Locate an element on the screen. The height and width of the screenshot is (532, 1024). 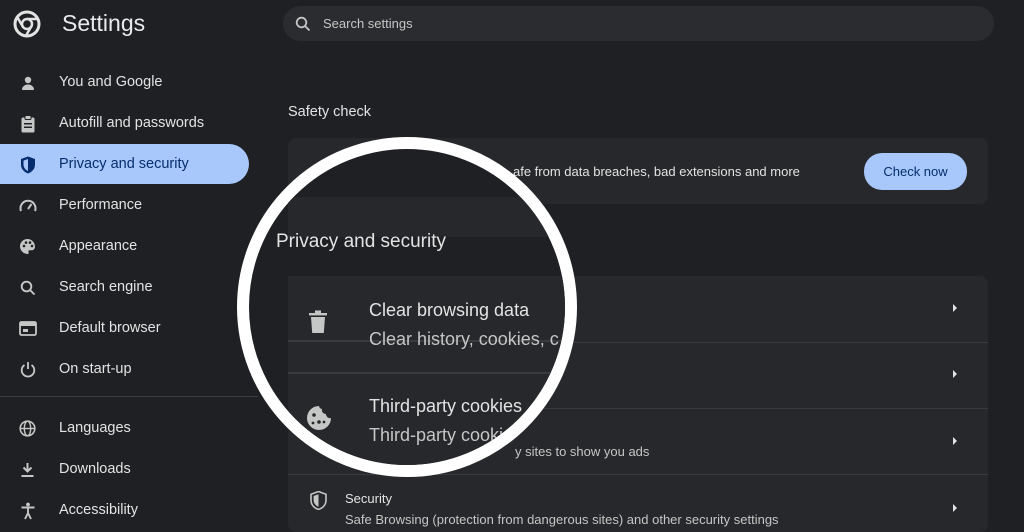
search-bar is located at coordinates (638, 23).